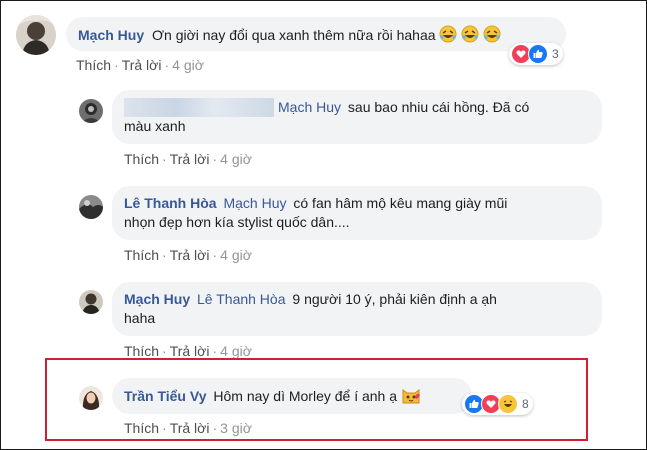 The image size is (647, 450). What do you see at coordinates (165, 396) in the screenshot?
I see `reply-author: Trần Tiểu Vy` at bounding box center [165, 396].